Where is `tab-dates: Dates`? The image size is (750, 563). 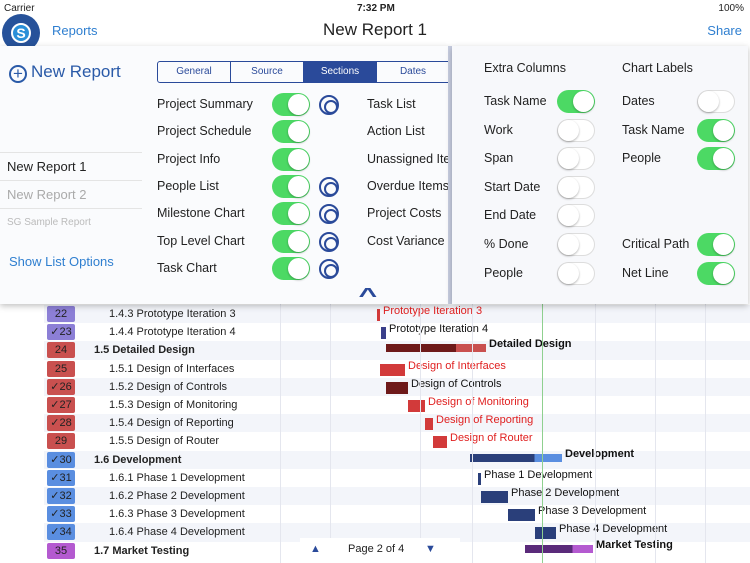
tab-dates: Dates is located at coordinates (413, 72).